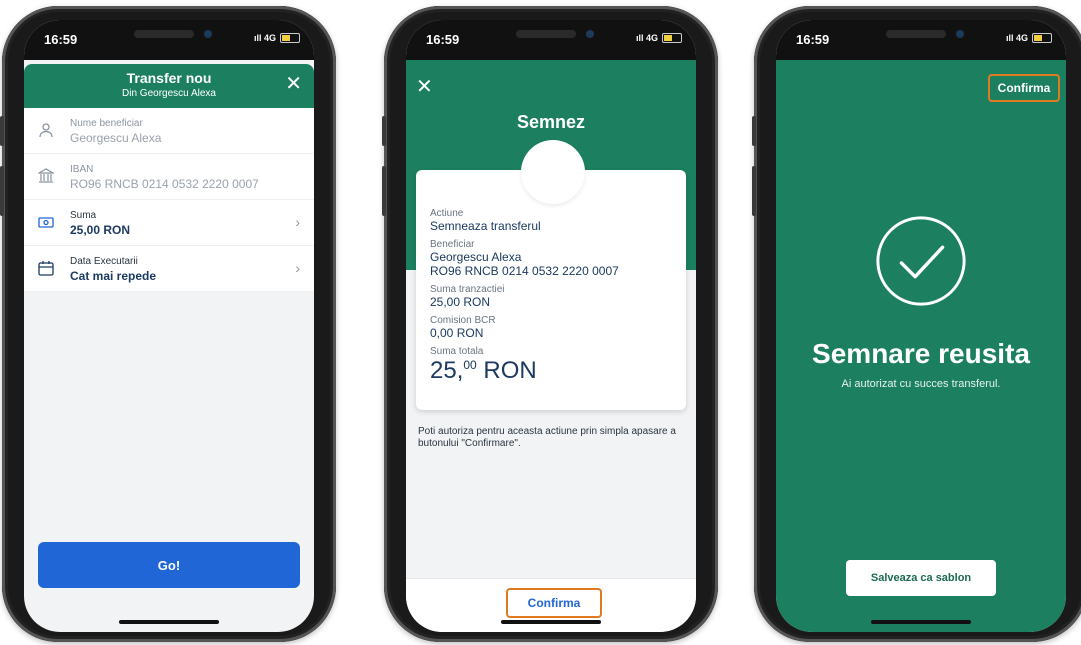  What do you see at coordinates (106, 123) in the screenshot?
I see `beneficiary-label: Nume beneficiar` at bounding box center [106, 123].